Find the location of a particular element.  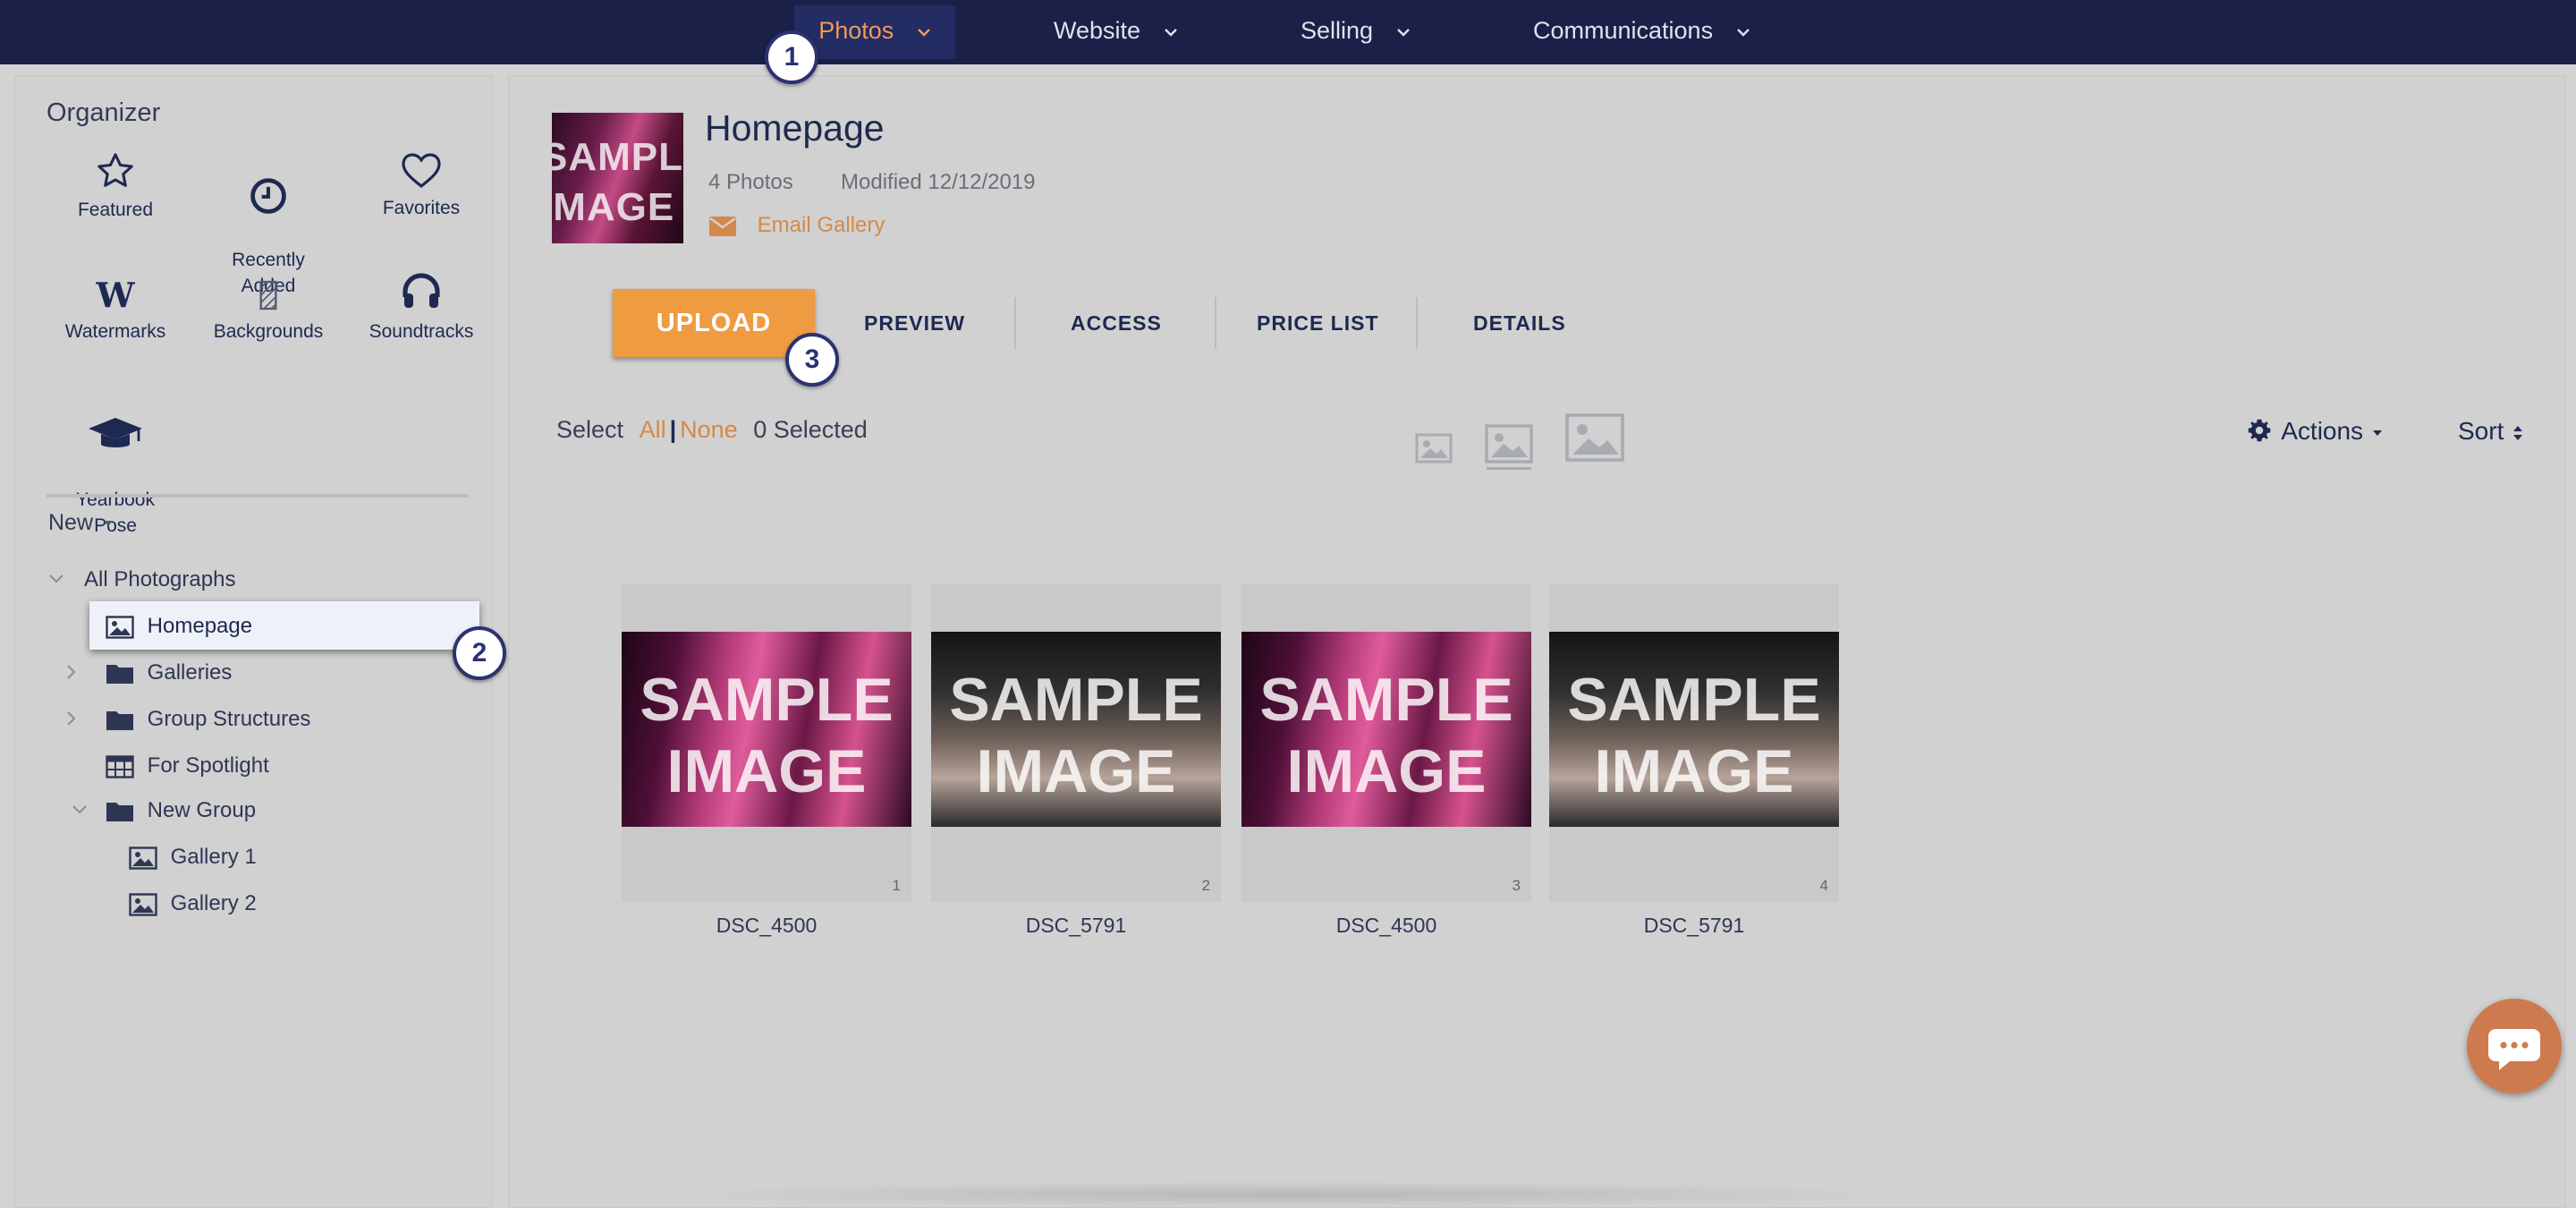

envelope-icon is located at coordinates (722, 226).